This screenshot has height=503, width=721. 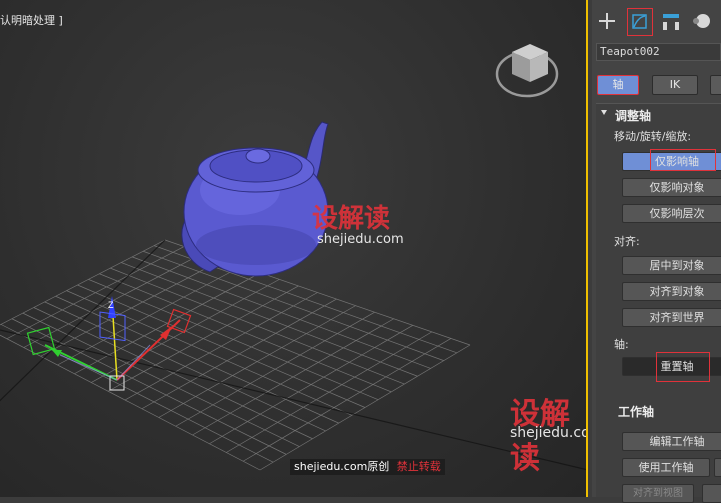 What do you see at coordinates (618, 85) in the screenshot?
I see `tab-pivot: 轴` at bounding box center [618, 85].